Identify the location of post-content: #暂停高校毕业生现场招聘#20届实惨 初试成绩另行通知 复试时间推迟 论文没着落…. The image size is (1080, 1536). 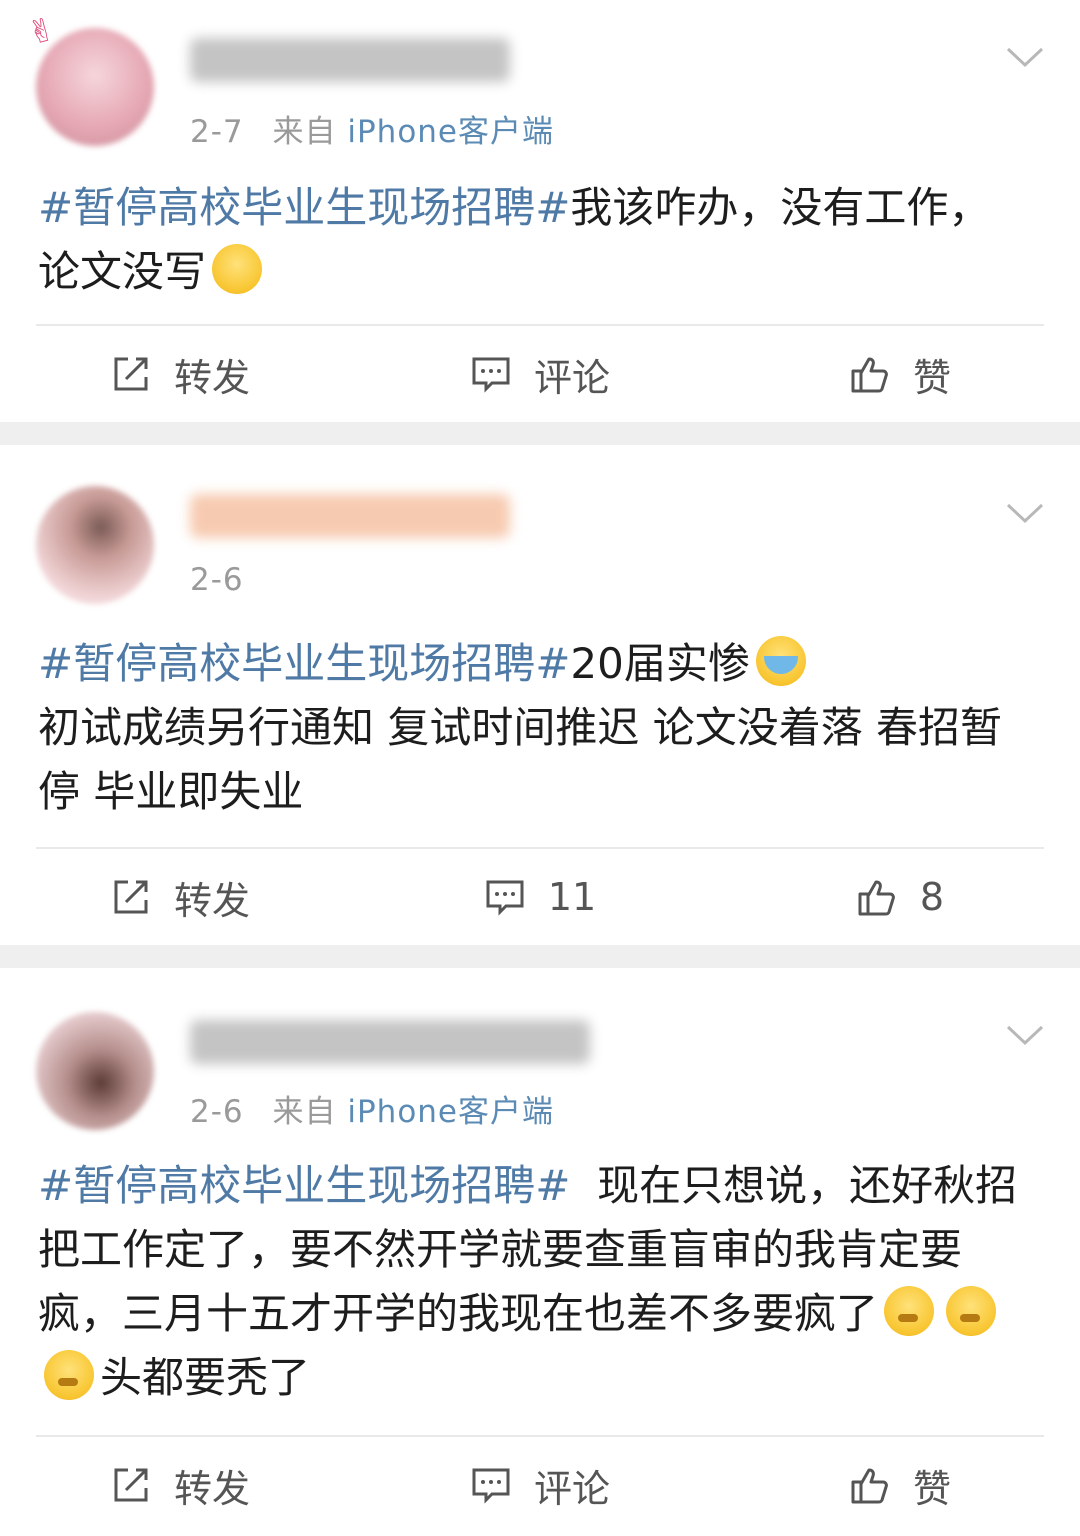
(534, 728).